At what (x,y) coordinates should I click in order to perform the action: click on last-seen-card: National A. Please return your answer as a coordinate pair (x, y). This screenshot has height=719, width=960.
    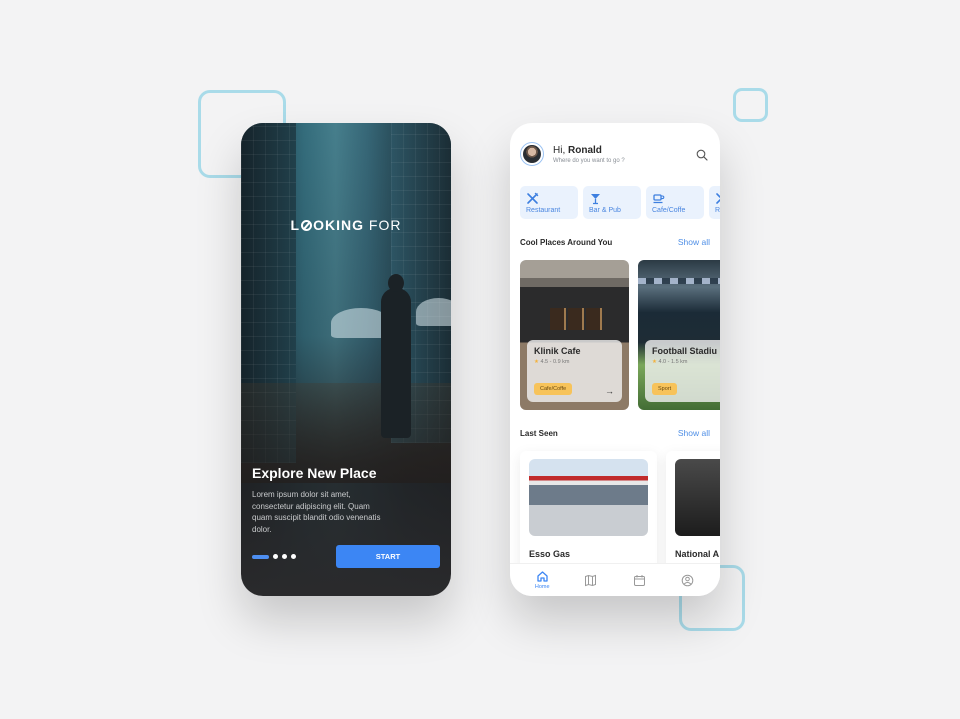
    Looking at the image, I should click on (693, 516).